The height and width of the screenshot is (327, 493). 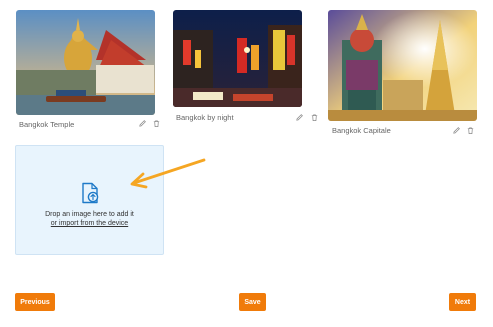 What do you see at coordinates (89, 193) in the screenshot?
I see `file-upload-icon` at bounding box center [89, 193].